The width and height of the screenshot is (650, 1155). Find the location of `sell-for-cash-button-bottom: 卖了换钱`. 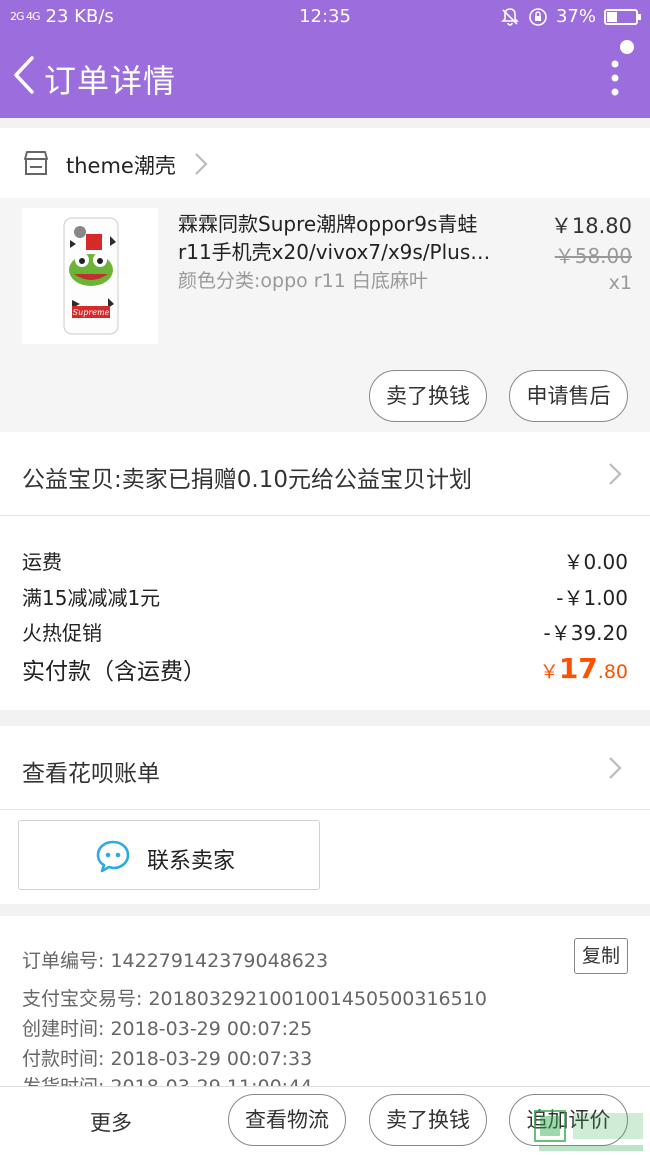

sell-for-cash-button-bottom: 卖了换钱 is located at coordinates (428, 1120).